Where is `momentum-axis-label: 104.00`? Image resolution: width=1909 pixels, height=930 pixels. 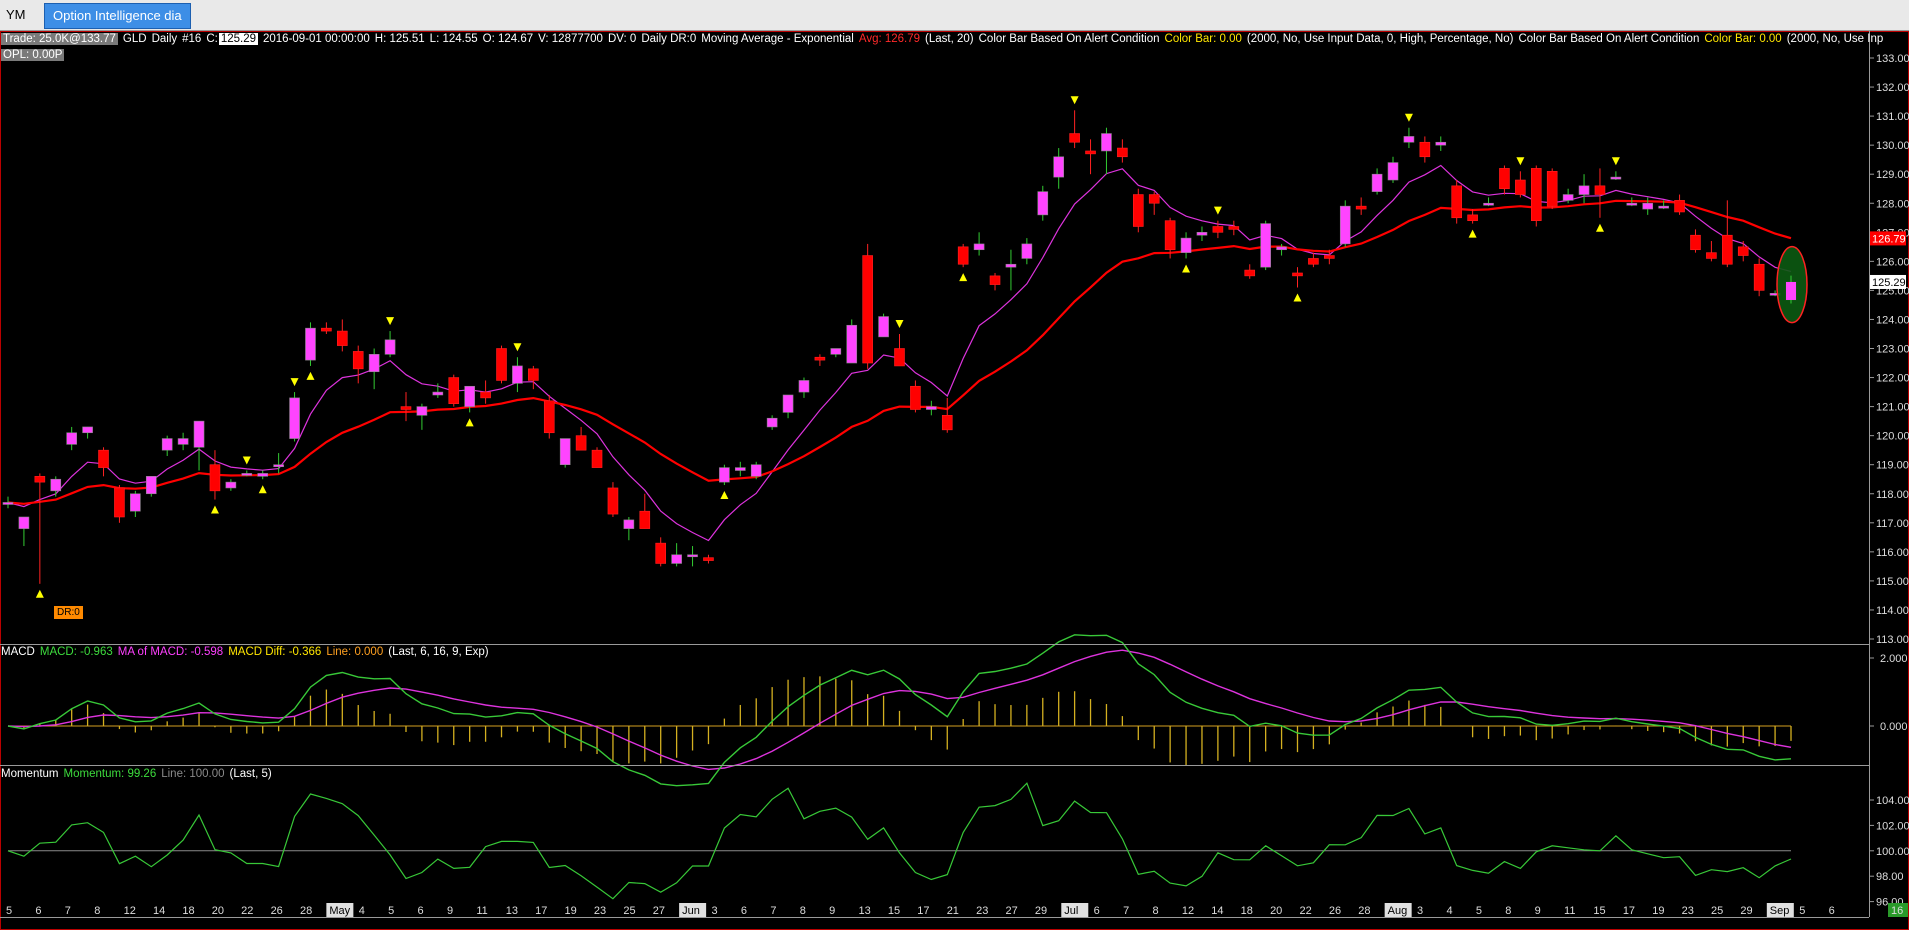
momentum-axis-label: 104.00 is located at coordinates (1892, 801).